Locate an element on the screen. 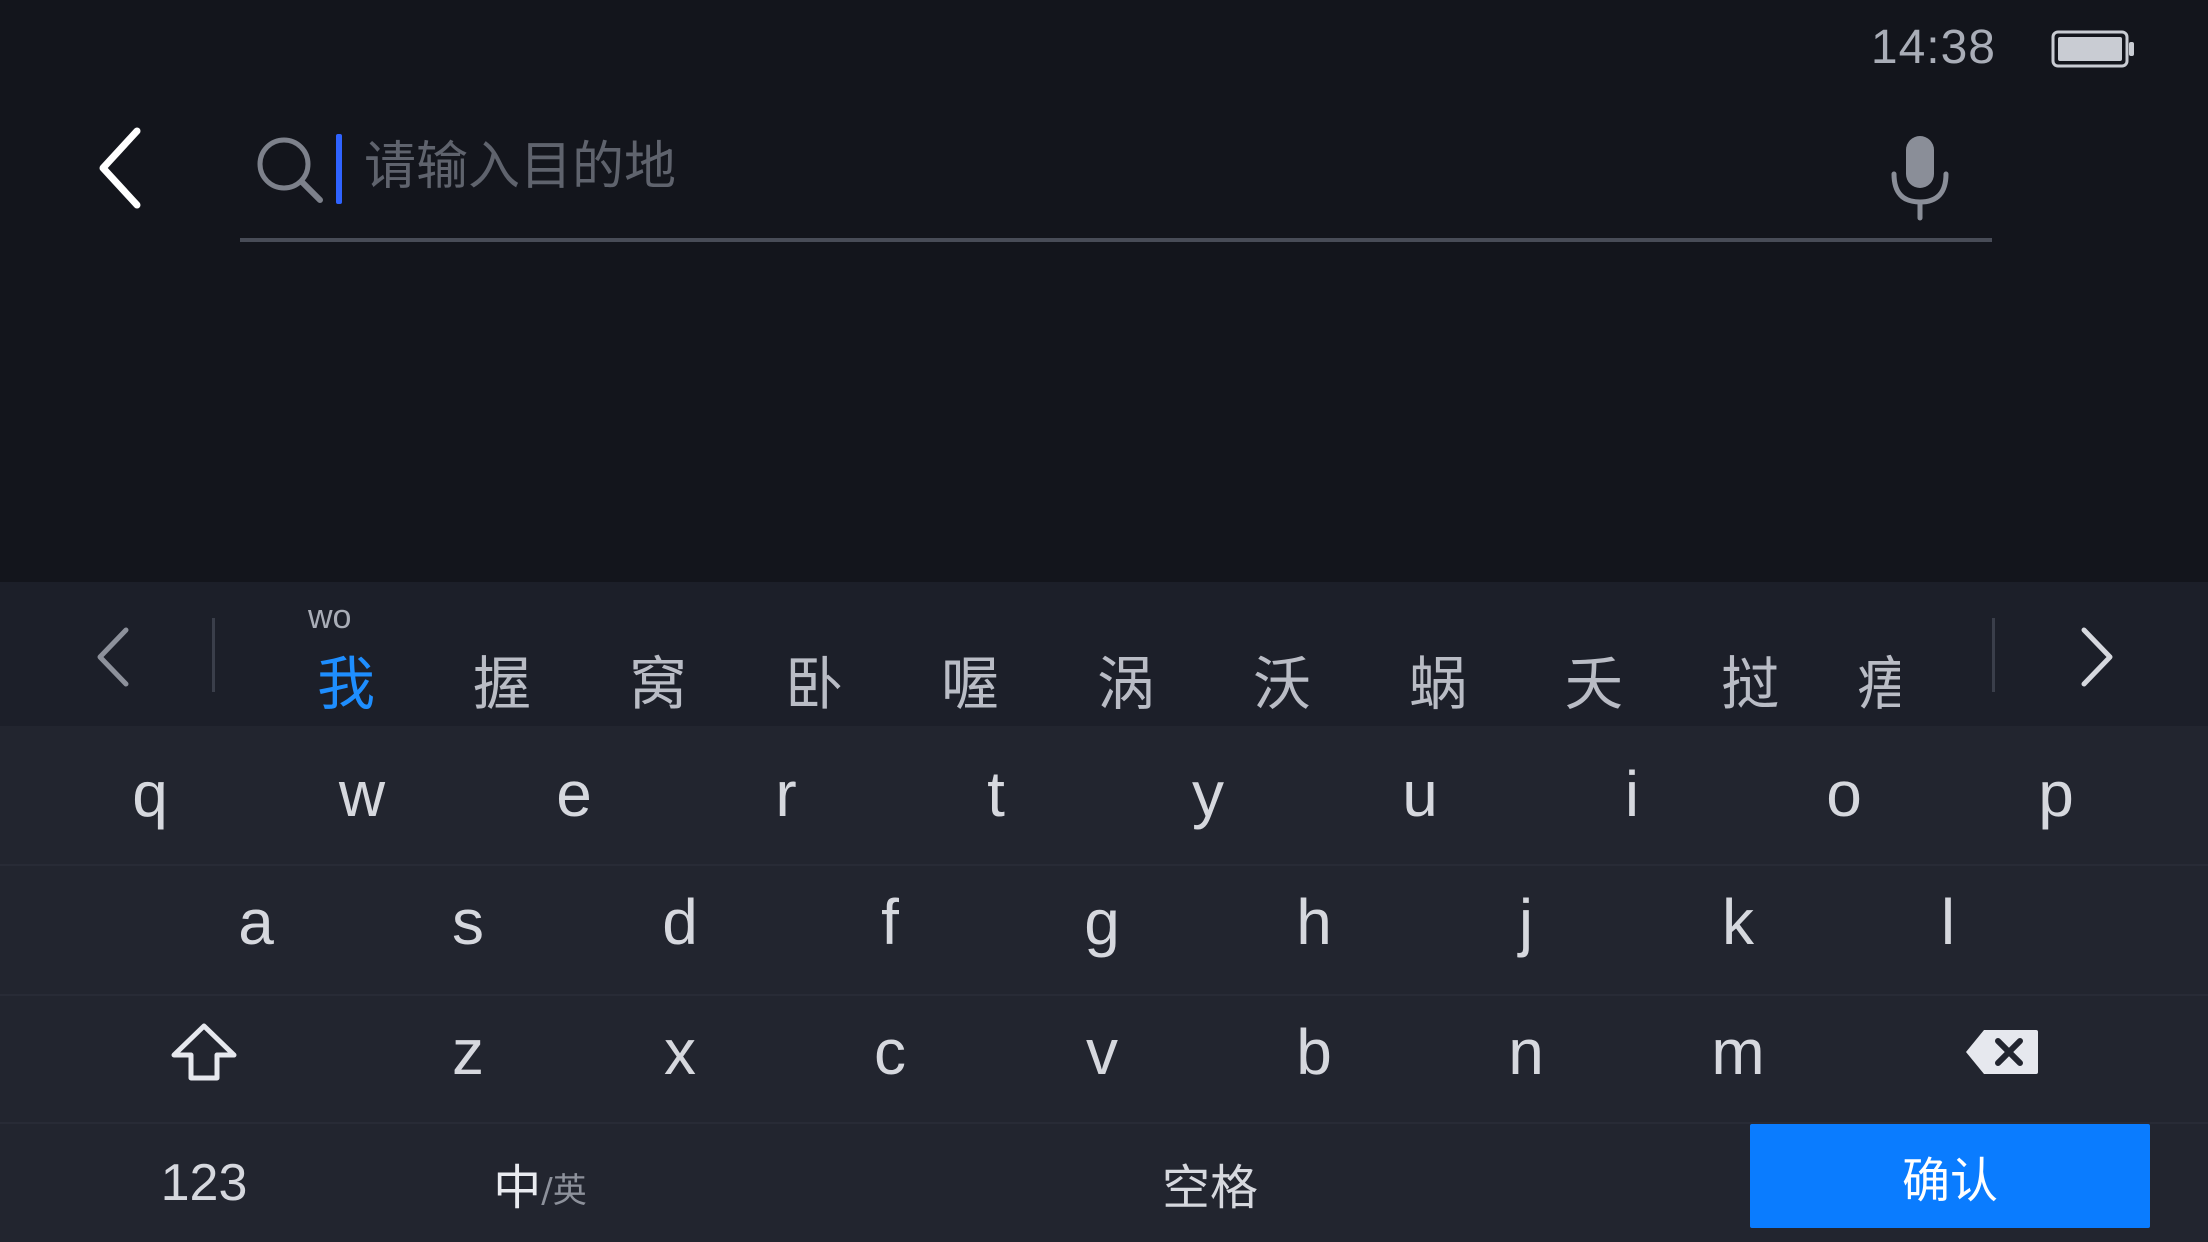 Image resolution: width=2208 pixels, height=1242 pixels. candidate-item: 蜗 is located at coordinates (1438, 684).